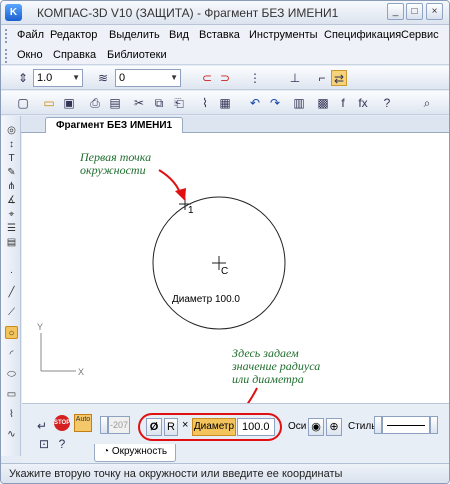 The width and height of the screenshot is (450, 484). Describe the element at coordinates (81, 372) in the screenshot. I see `x-axis-label: X` at that location.